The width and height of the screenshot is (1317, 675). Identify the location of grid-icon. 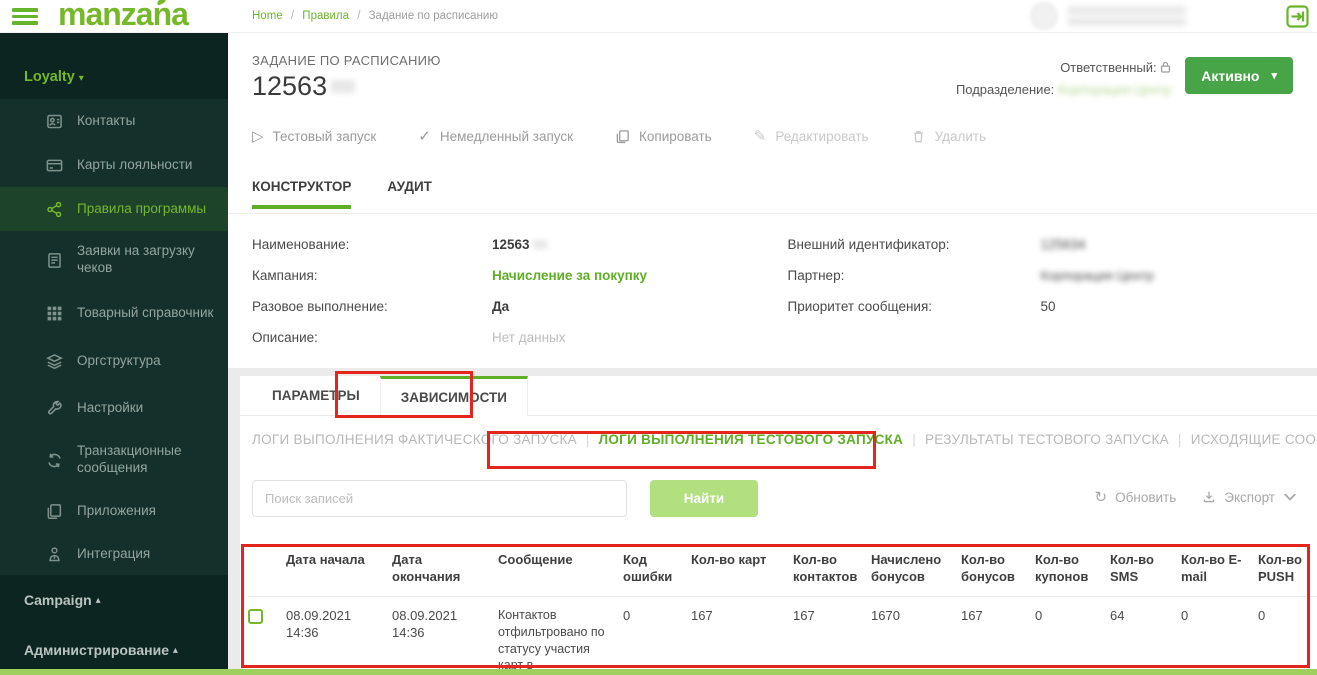
(54, 313).